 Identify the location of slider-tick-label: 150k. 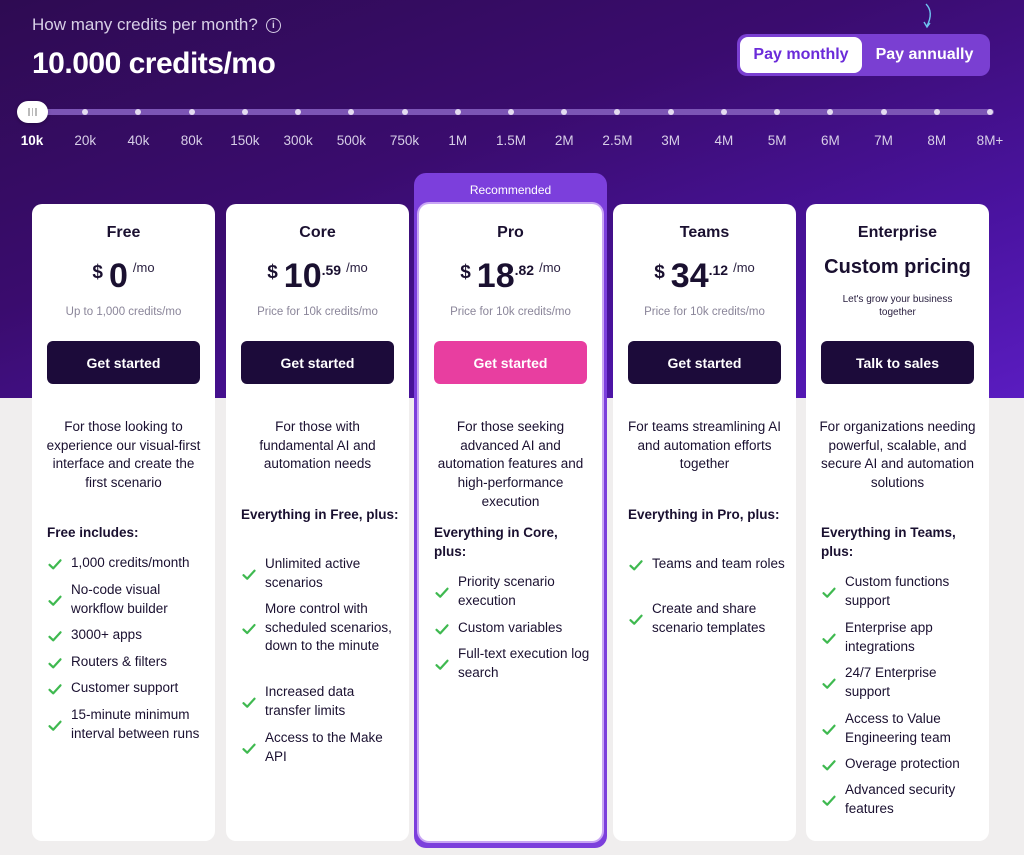
(244, 140).